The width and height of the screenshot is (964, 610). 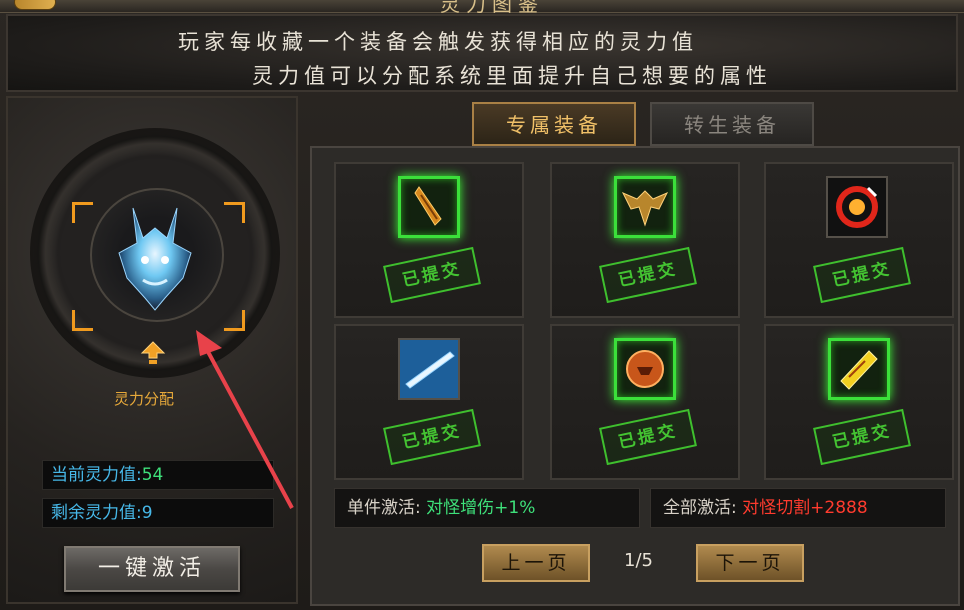 What do you see at coordinates (645, 369) in the screenshot?
I see `amber-medallion-icon` at bounding box center [645, 369].